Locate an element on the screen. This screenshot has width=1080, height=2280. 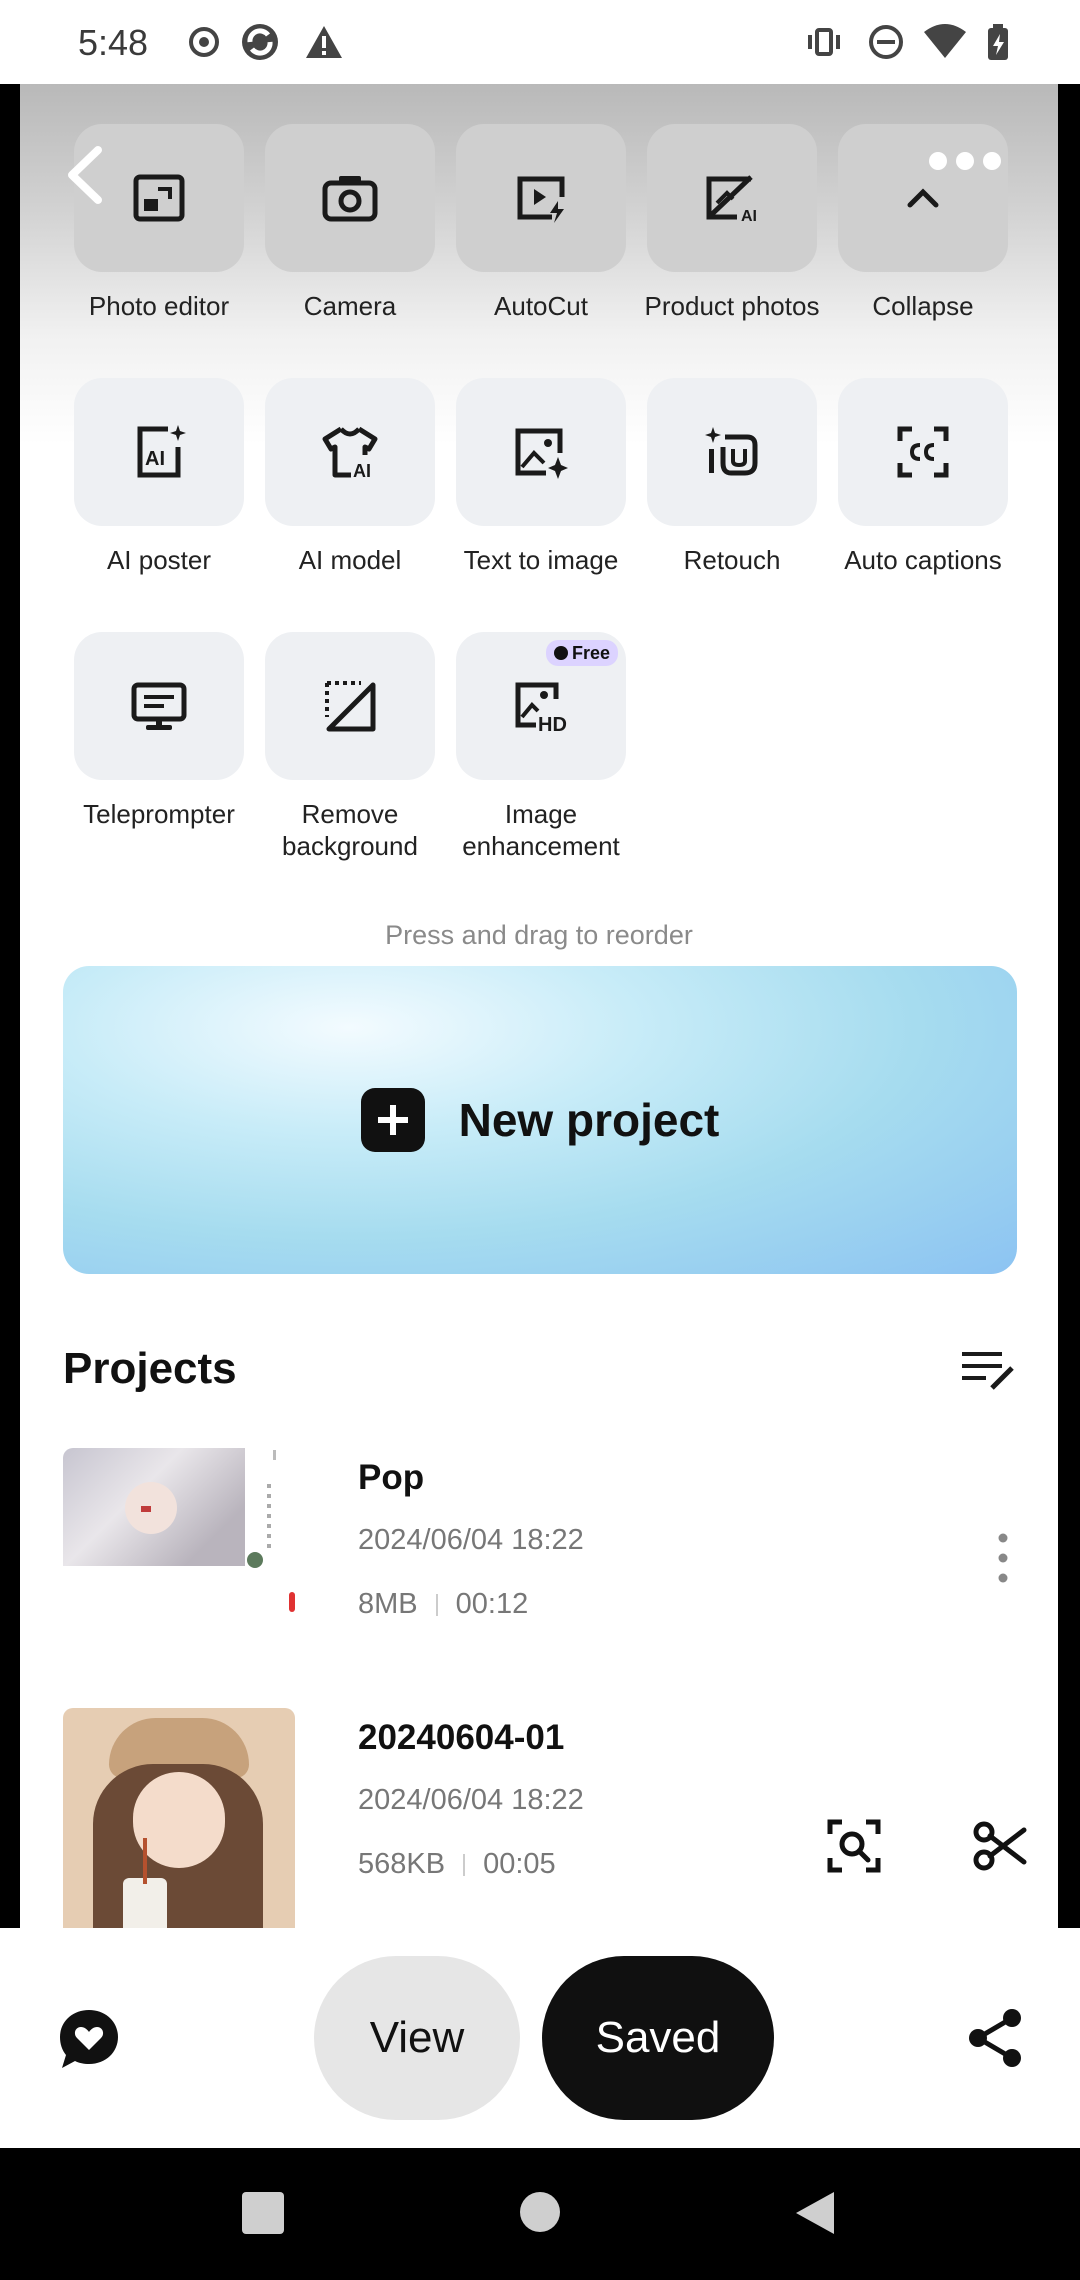
tool-label: Image enhancement is located at coordinates (541, 830).